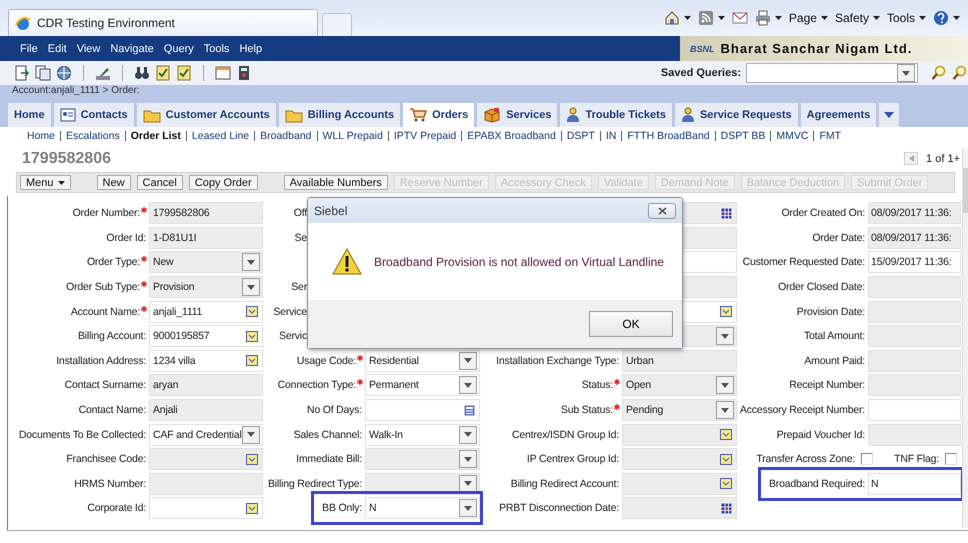 The image size is (968, 543). What do you see at coordinates (834, 360) in the screenshot?
I see `field-label: Amount Paid:` at bounding box center [834, 360].